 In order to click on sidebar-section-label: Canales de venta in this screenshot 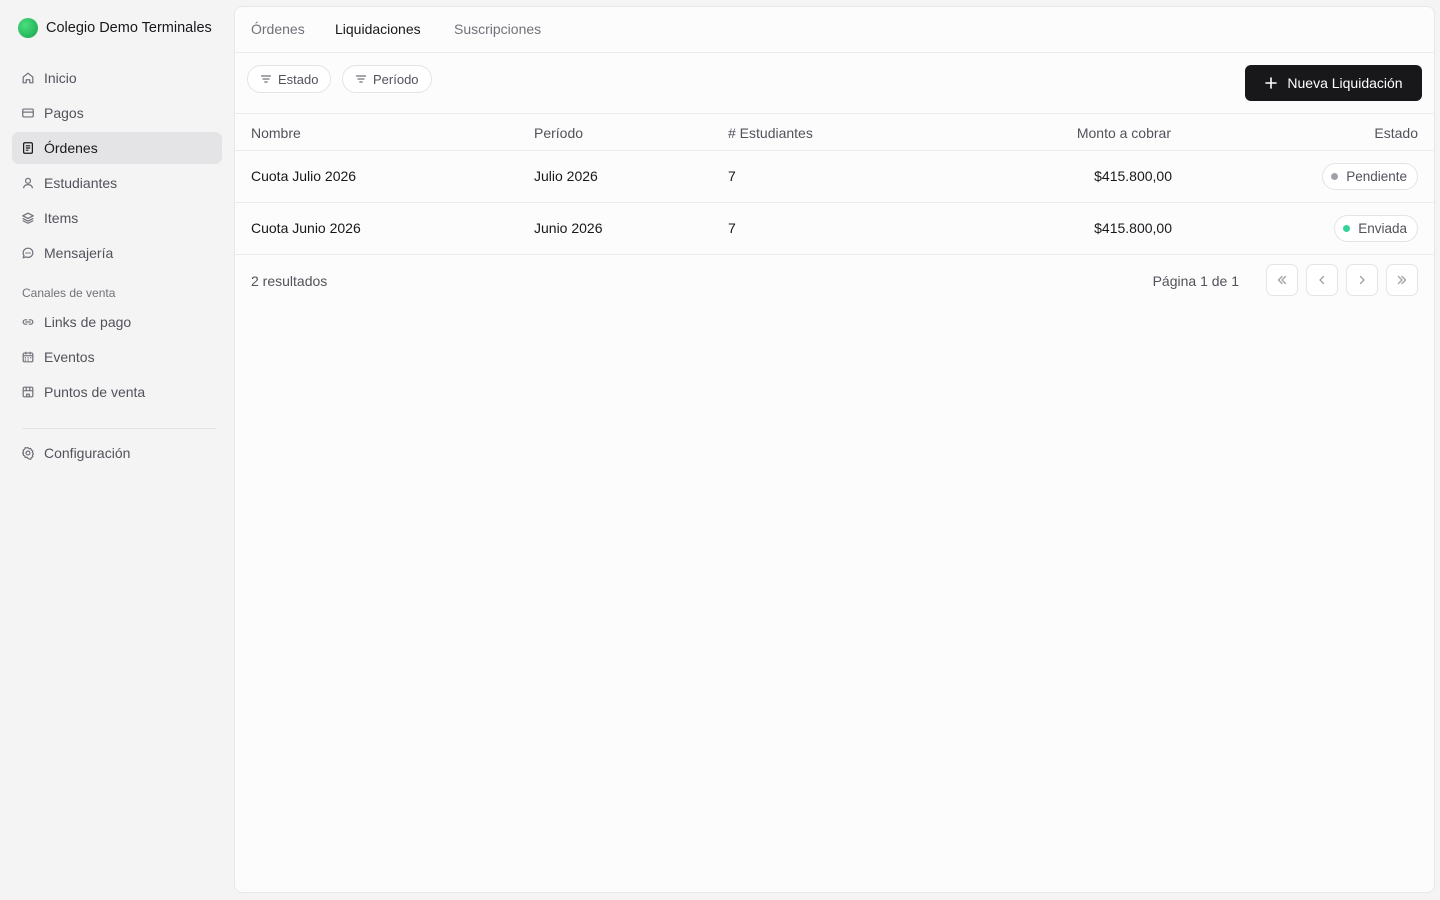, I will do `click(69, 293)`.